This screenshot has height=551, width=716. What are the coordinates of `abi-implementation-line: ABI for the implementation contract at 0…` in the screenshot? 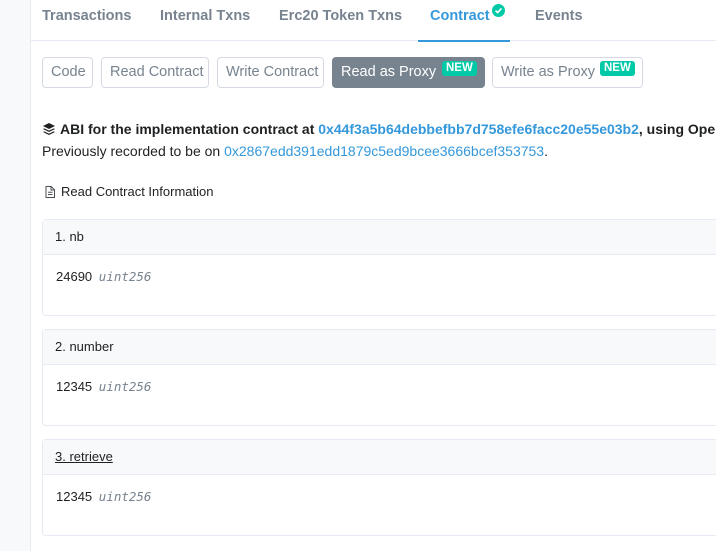 It's located at (379, 129).